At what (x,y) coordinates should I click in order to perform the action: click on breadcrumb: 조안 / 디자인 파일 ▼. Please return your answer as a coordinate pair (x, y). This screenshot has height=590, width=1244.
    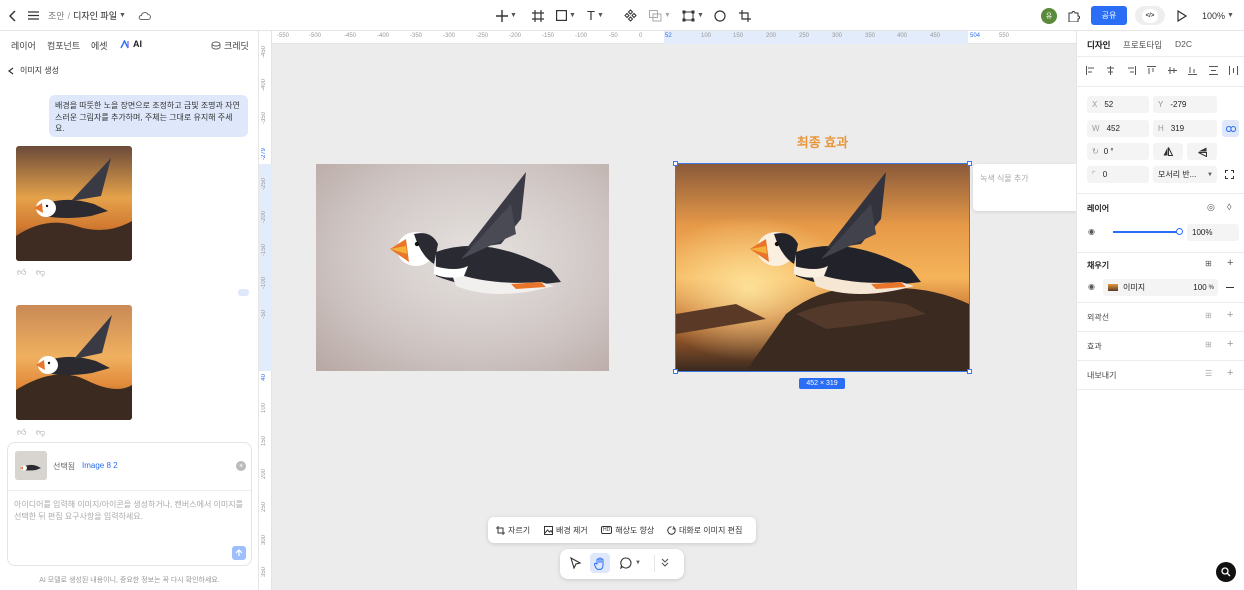
    Looking at the image, I should click on (87, 15).